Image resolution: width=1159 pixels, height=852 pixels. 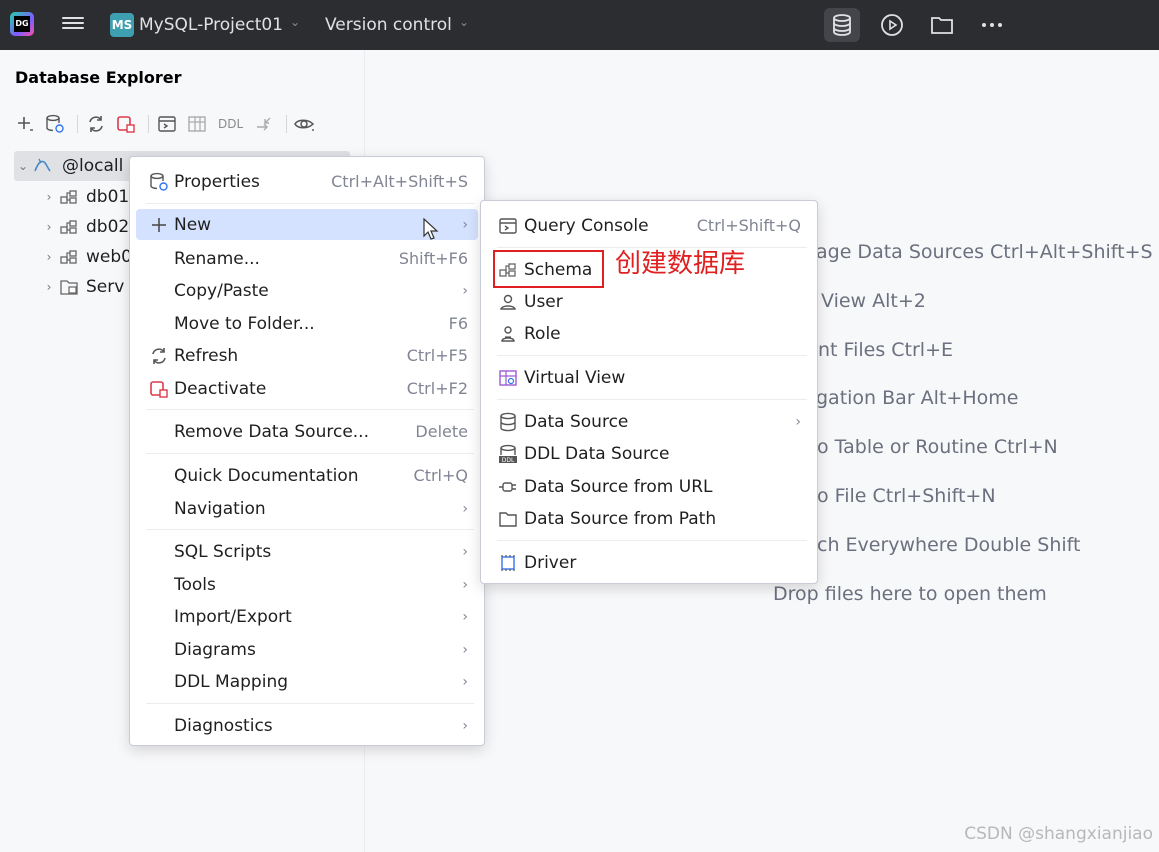 What do you see at coordinates (159, 182) in the screenshot?
I see `properties-icon` at bounding box center [159, 182].